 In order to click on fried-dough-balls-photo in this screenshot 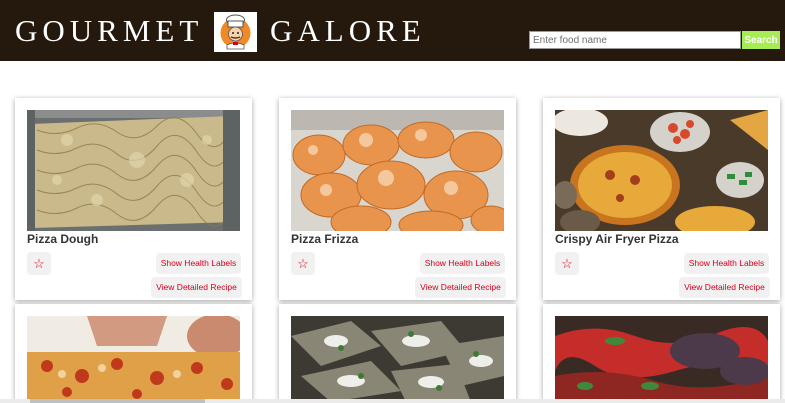, I will do `click(397, 170)`.